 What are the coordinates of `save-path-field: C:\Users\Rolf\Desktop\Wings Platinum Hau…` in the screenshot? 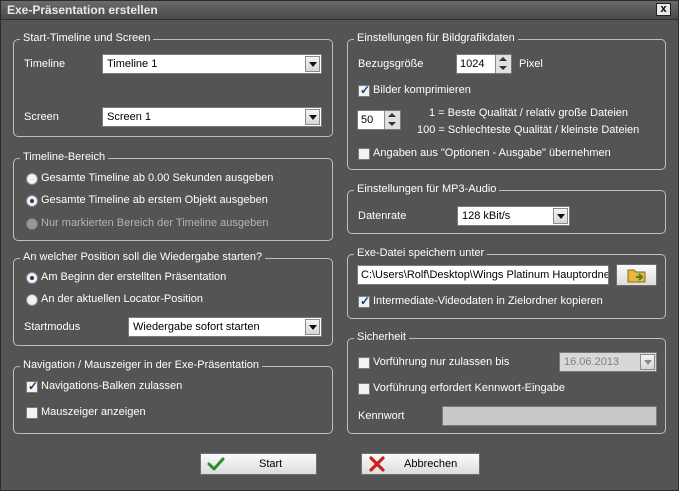 It's located at (483, 275).